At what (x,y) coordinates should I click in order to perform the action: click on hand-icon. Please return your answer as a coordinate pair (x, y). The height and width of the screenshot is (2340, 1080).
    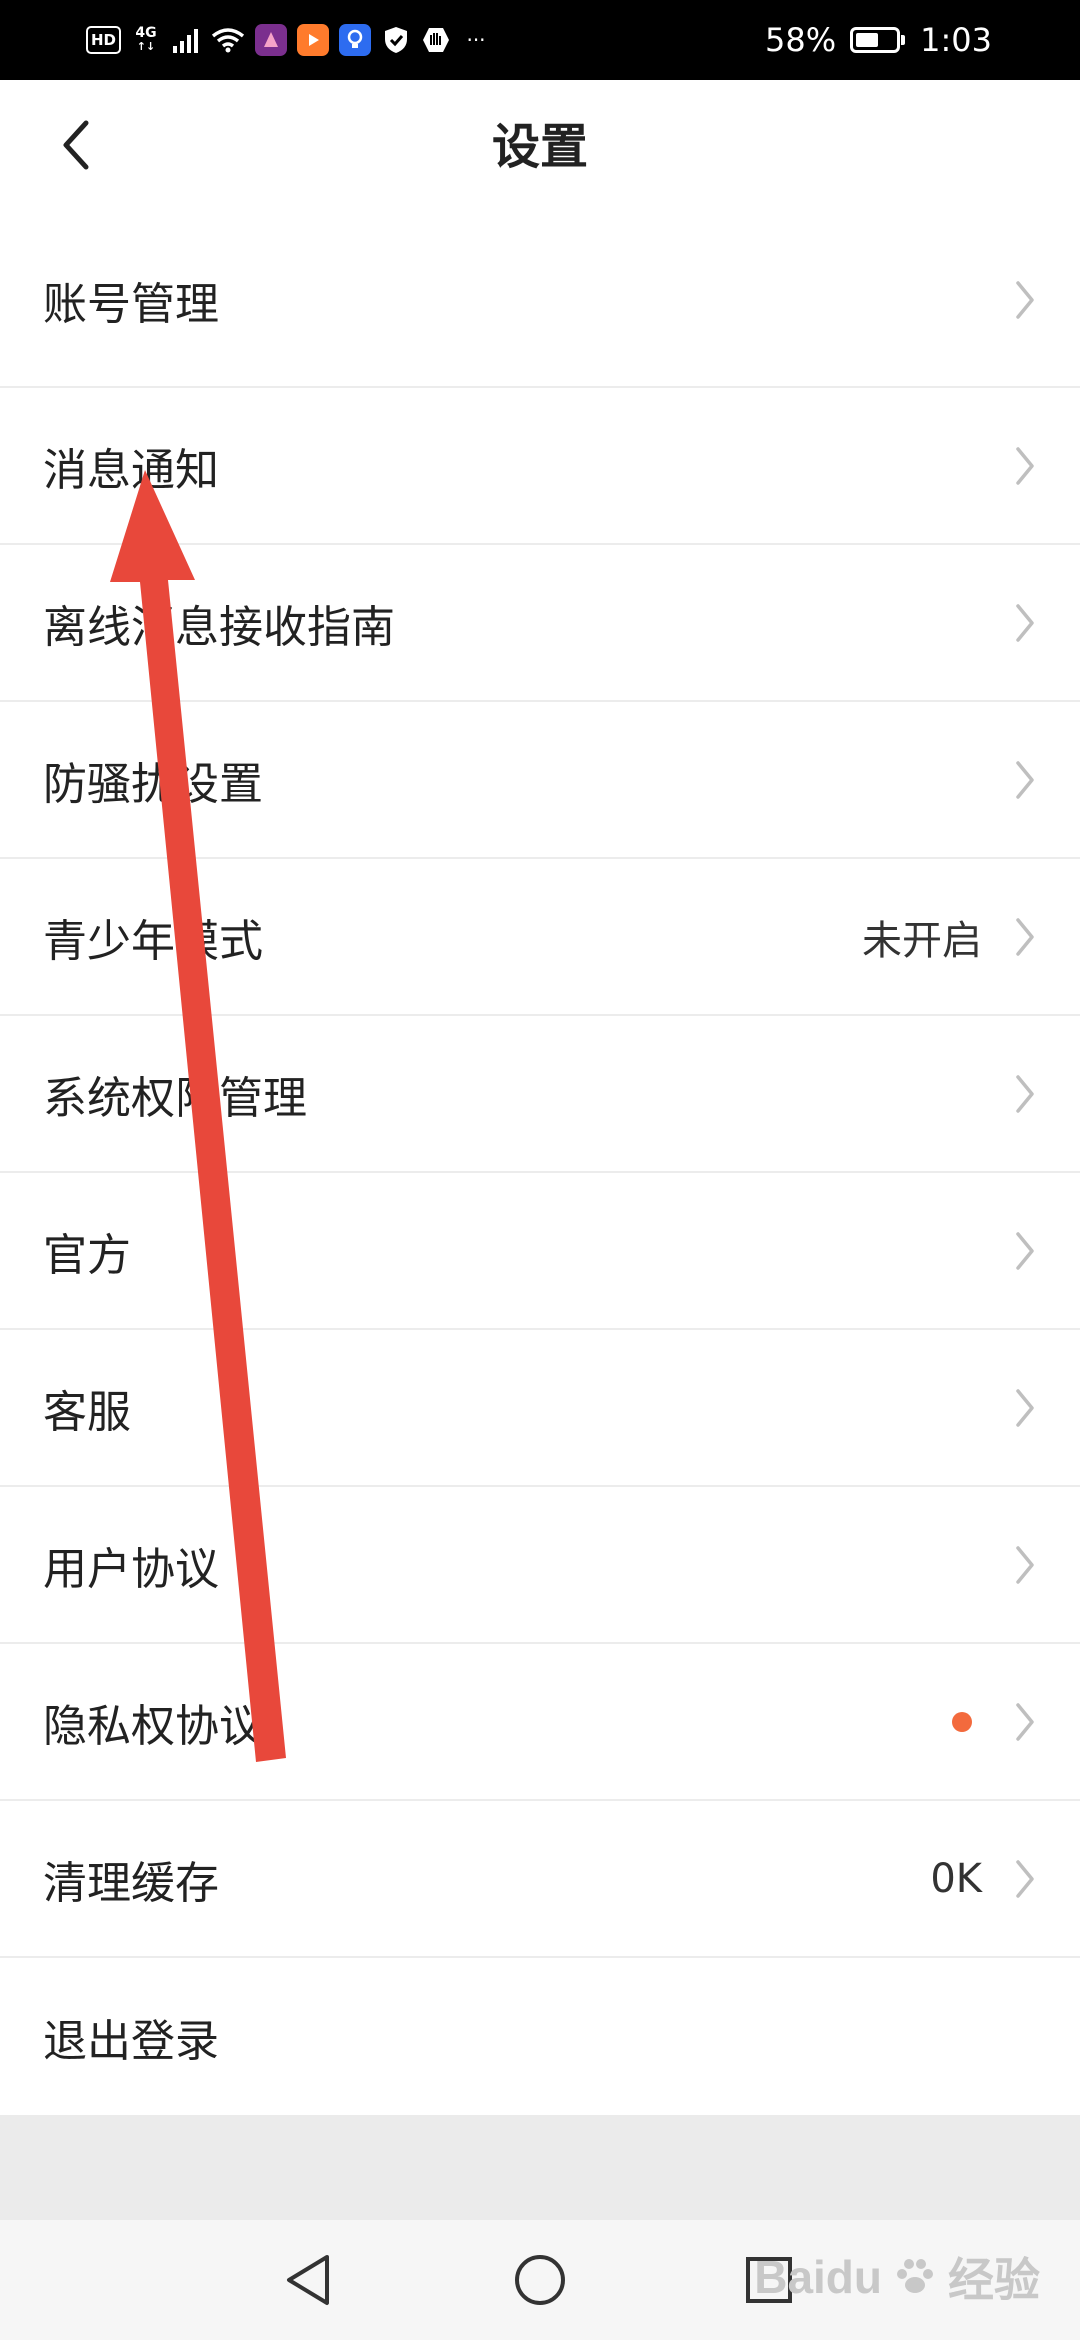
    Looking at the image, I should click on (436, 40).